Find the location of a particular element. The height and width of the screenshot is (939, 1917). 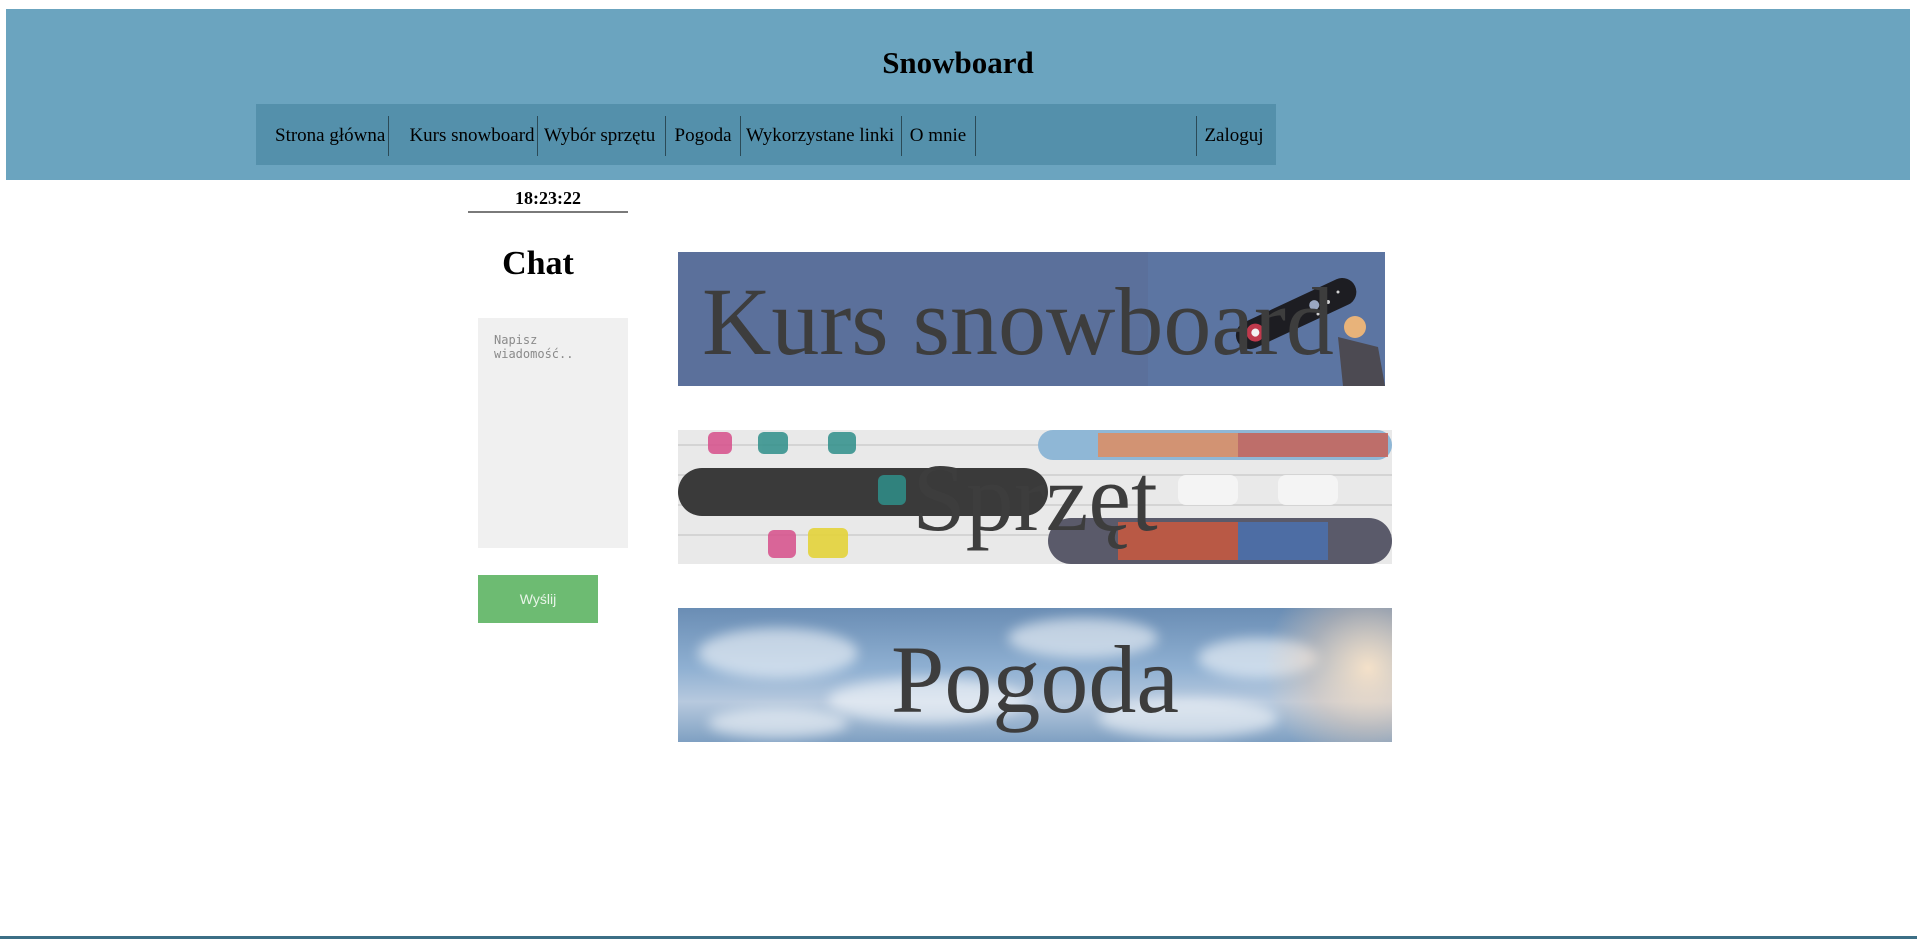

clock: 18:23:22 is located at coordinates (548, 200).